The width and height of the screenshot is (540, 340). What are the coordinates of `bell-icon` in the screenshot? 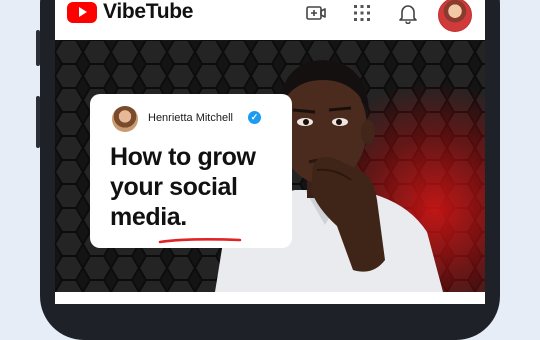 It's located at (408, 13).